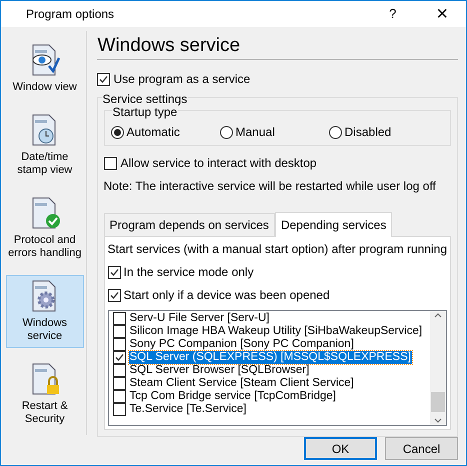 The width and height of the screenshot is (467, 466). I want to click on list-item: SQL Server (SQLEXPRESS) [MSSQL$SQLEXPRESS], so click(270, 357).